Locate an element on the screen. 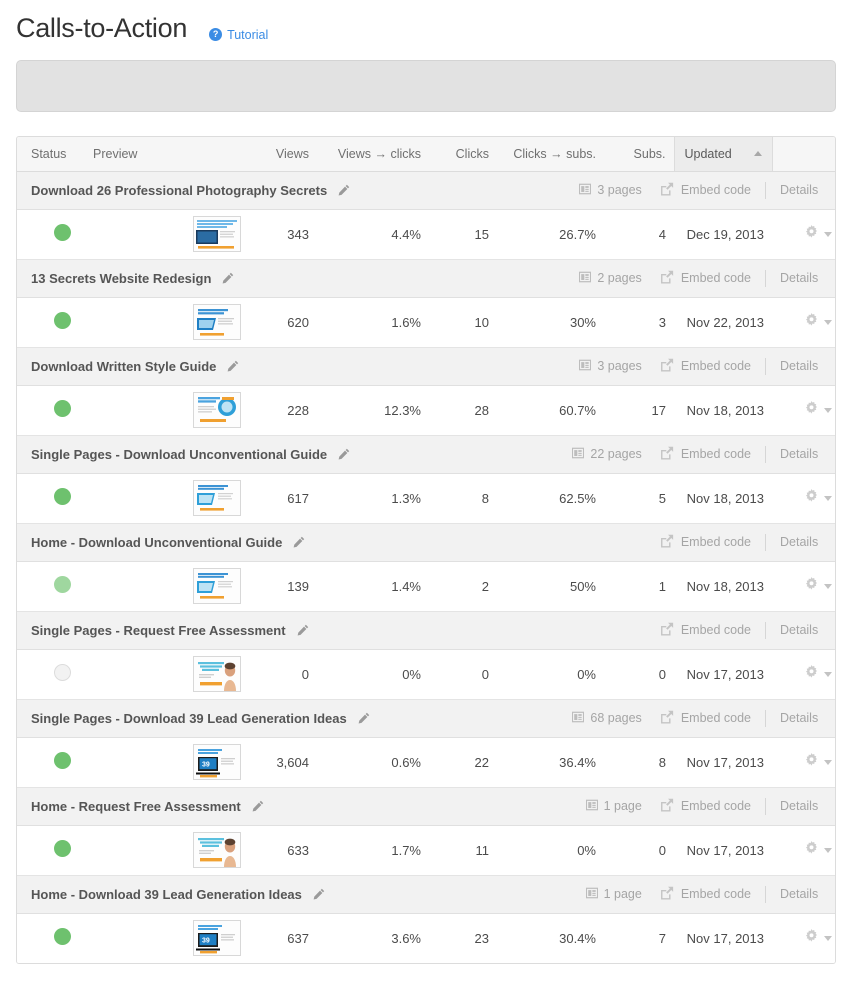  views-to-clicks-value: 1.3% is located at coordinates (373, 498).